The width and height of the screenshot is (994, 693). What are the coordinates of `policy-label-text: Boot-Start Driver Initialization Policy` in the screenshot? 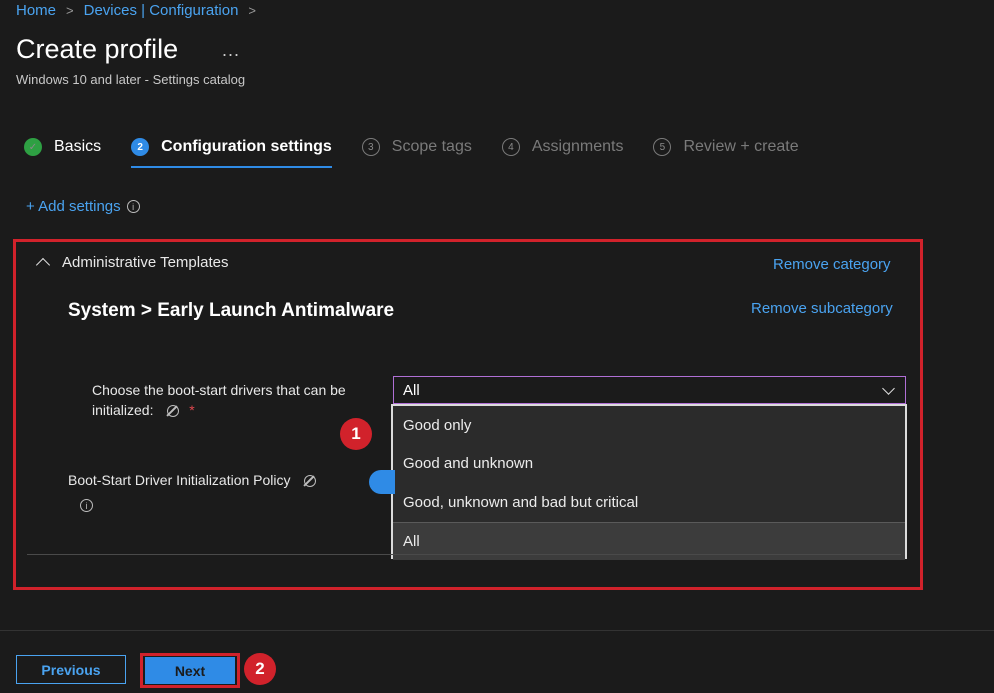 It's located at (179, 480).